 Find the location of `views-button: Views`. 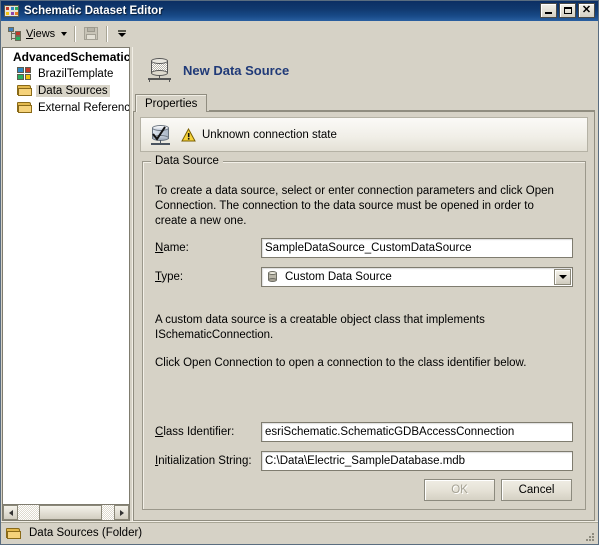

views-button: Views is located at coordinates (37, 34).